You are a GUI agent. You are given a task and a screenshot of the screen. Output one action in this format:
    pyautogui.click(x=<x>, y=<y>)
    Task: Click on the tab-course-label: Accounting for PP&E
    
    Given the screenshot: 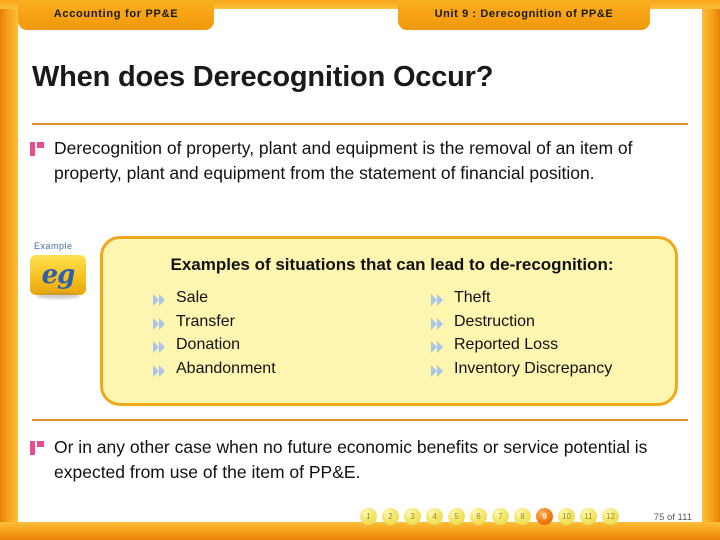 What is the action you would take?
    pyautogui.click(x=116, y=13)
    